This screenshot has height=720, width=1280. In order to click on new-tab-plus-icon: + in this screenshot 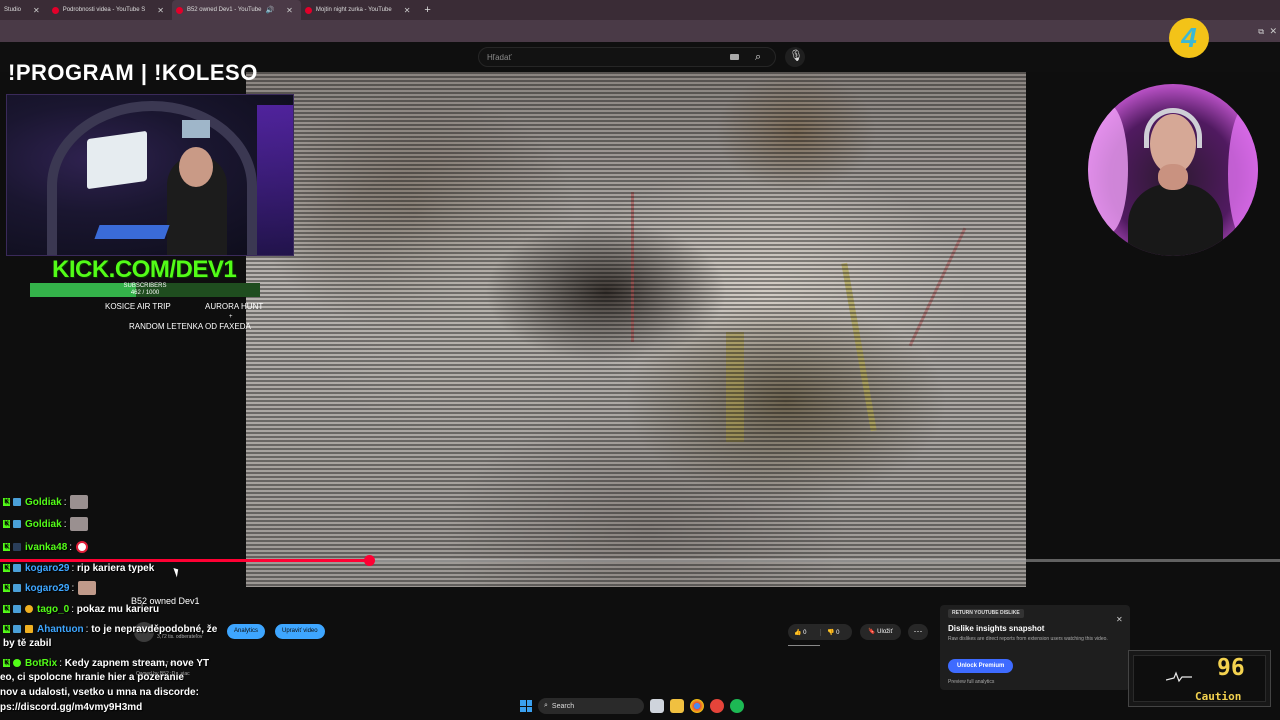, I will do `click(427, 10)`.